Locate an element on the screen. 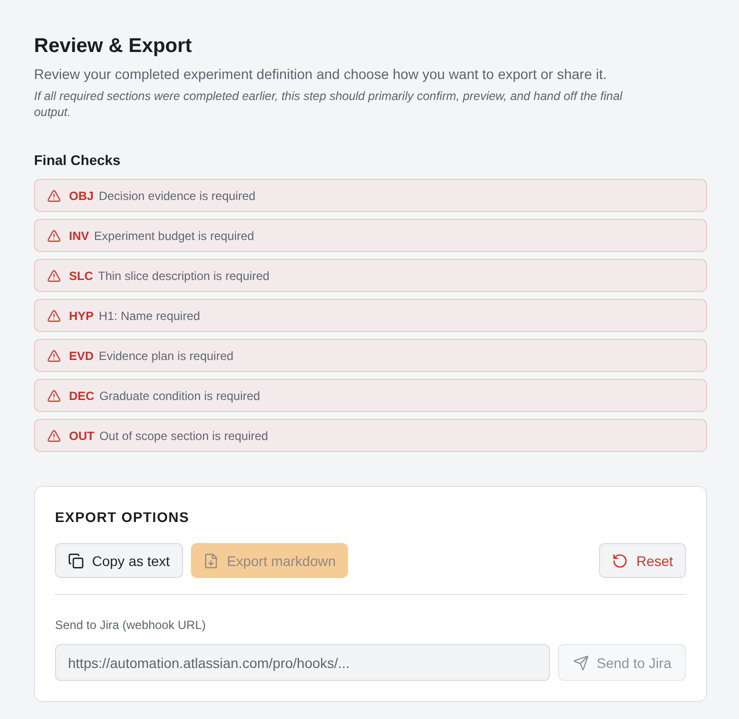 The height and width of the screenshot is (719, 739). check-message: Thin slice description is required is located at coordinates (184, 276).